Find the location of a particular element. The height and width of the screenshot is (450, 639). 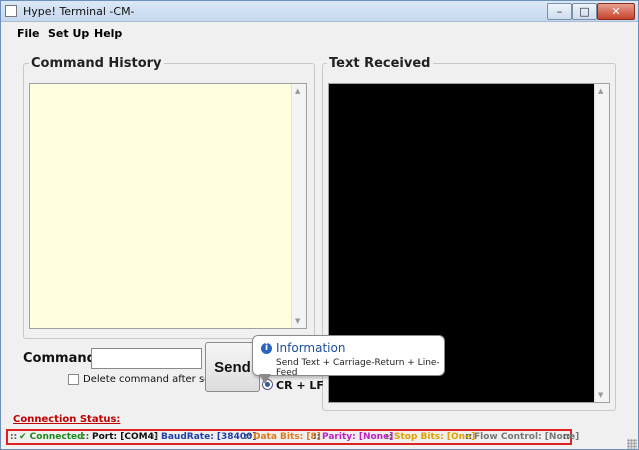

crlf-label: CR + LF is located at coordinates (300, 385).